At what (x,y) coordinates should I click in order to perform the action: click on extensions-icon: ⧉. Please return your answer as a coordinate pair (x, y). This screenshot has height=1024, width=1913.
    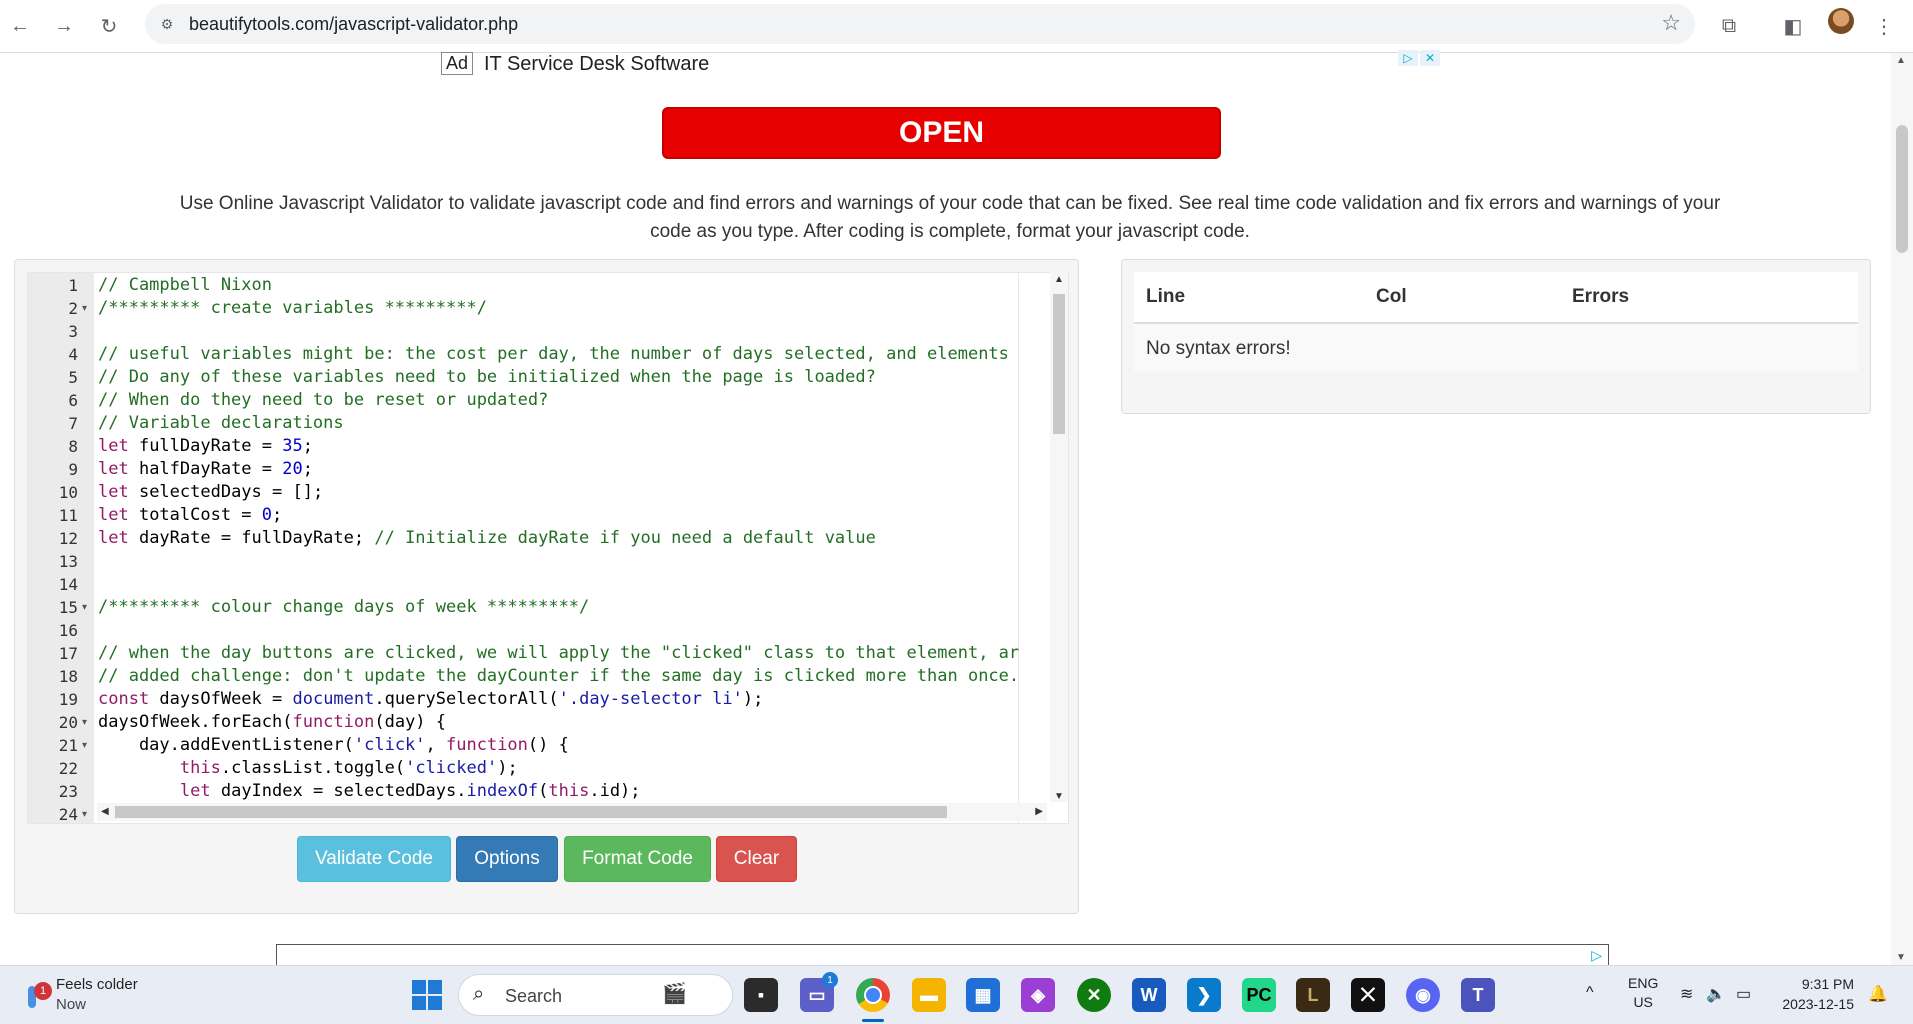
    Looking at the image, I should click on (1729, 26).